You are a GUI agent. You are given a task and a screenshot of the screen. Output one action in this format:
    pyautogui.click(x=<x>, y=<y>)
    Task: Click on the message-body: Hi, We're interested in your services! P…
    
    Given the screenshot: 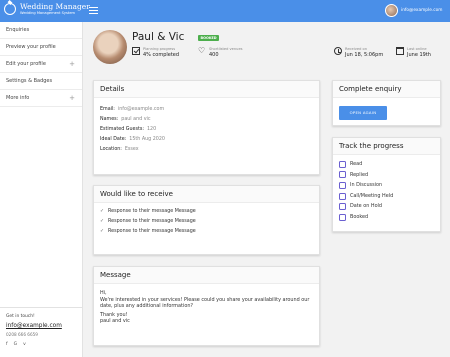 What is the action you would take?
    pyautogui.click(x=205, y=307)
    